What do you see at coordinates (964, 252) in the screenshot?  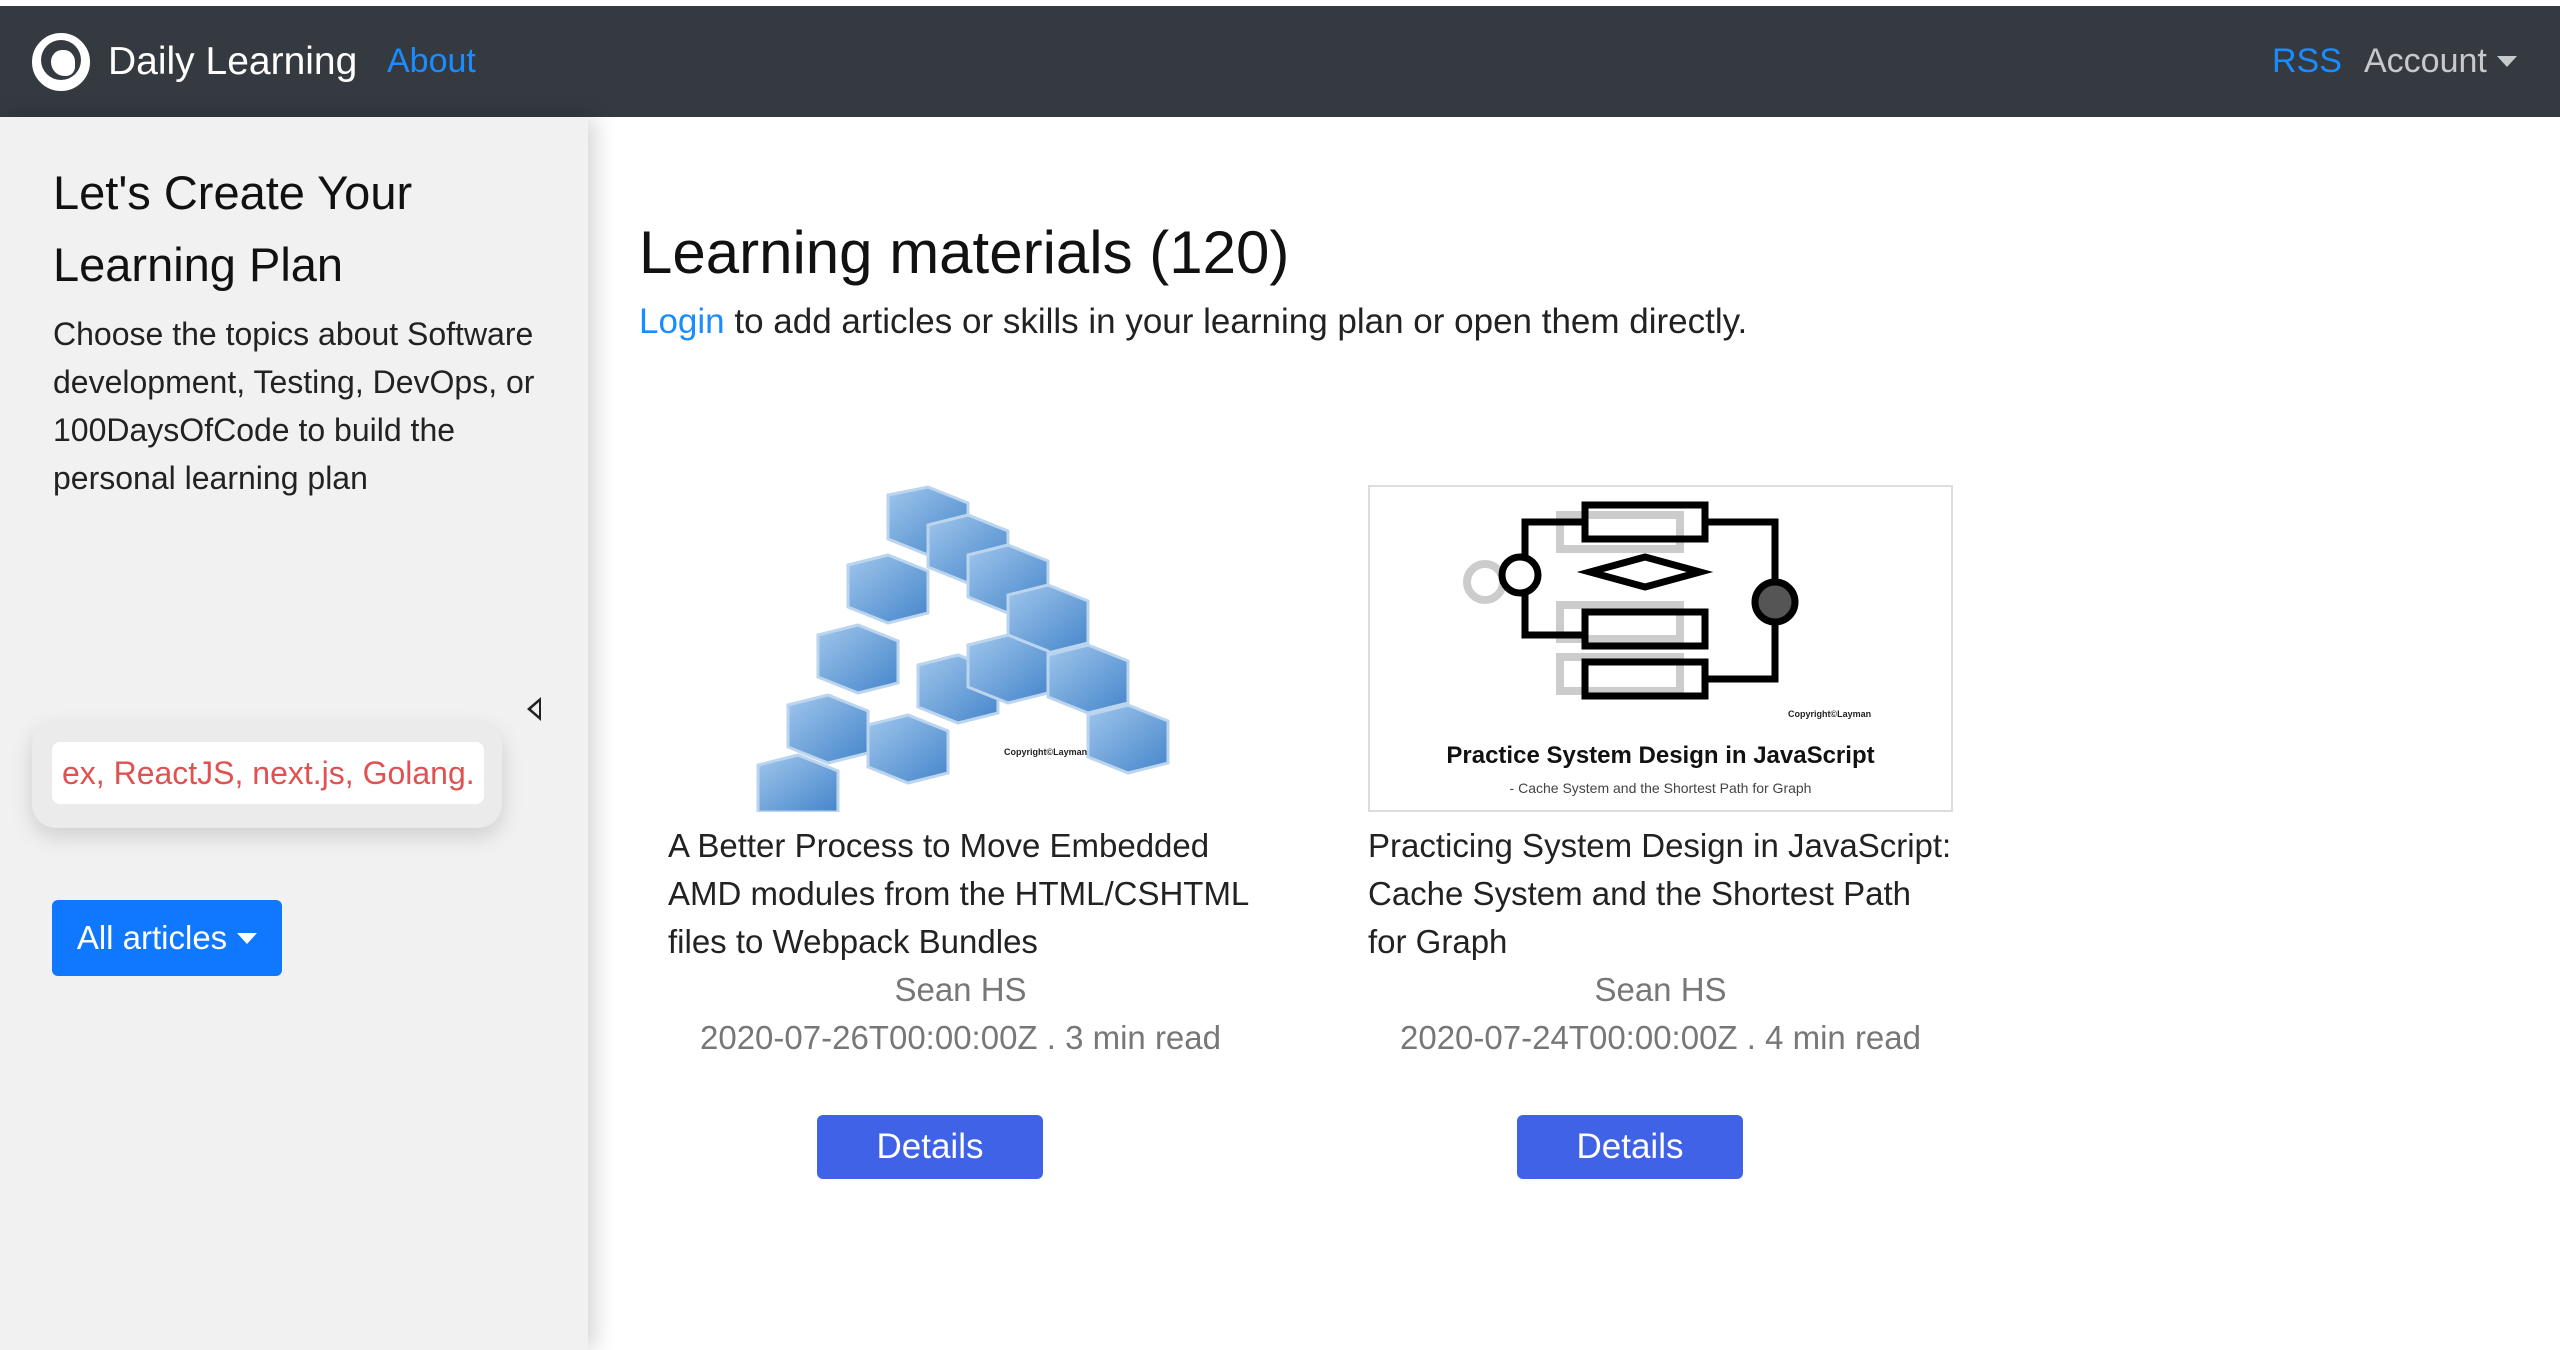 I see `page-title: Learning materials (120)` at bounding box center [964, 252].